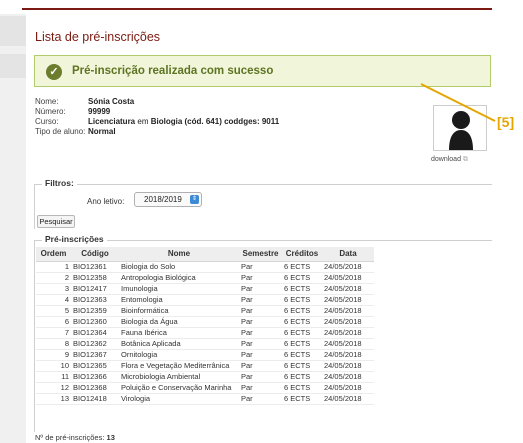 The width and height of the screenshot is (523, 443). I want to click on cell-ordem: 2, so click(53, 278).